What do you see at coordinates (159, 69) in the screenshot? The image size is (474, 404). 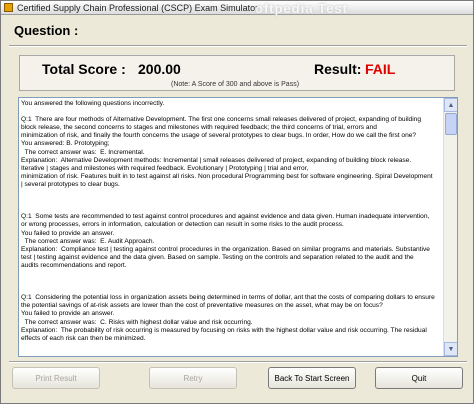 I see `total-score-value: 200.00` at bounding box center [159, 69].